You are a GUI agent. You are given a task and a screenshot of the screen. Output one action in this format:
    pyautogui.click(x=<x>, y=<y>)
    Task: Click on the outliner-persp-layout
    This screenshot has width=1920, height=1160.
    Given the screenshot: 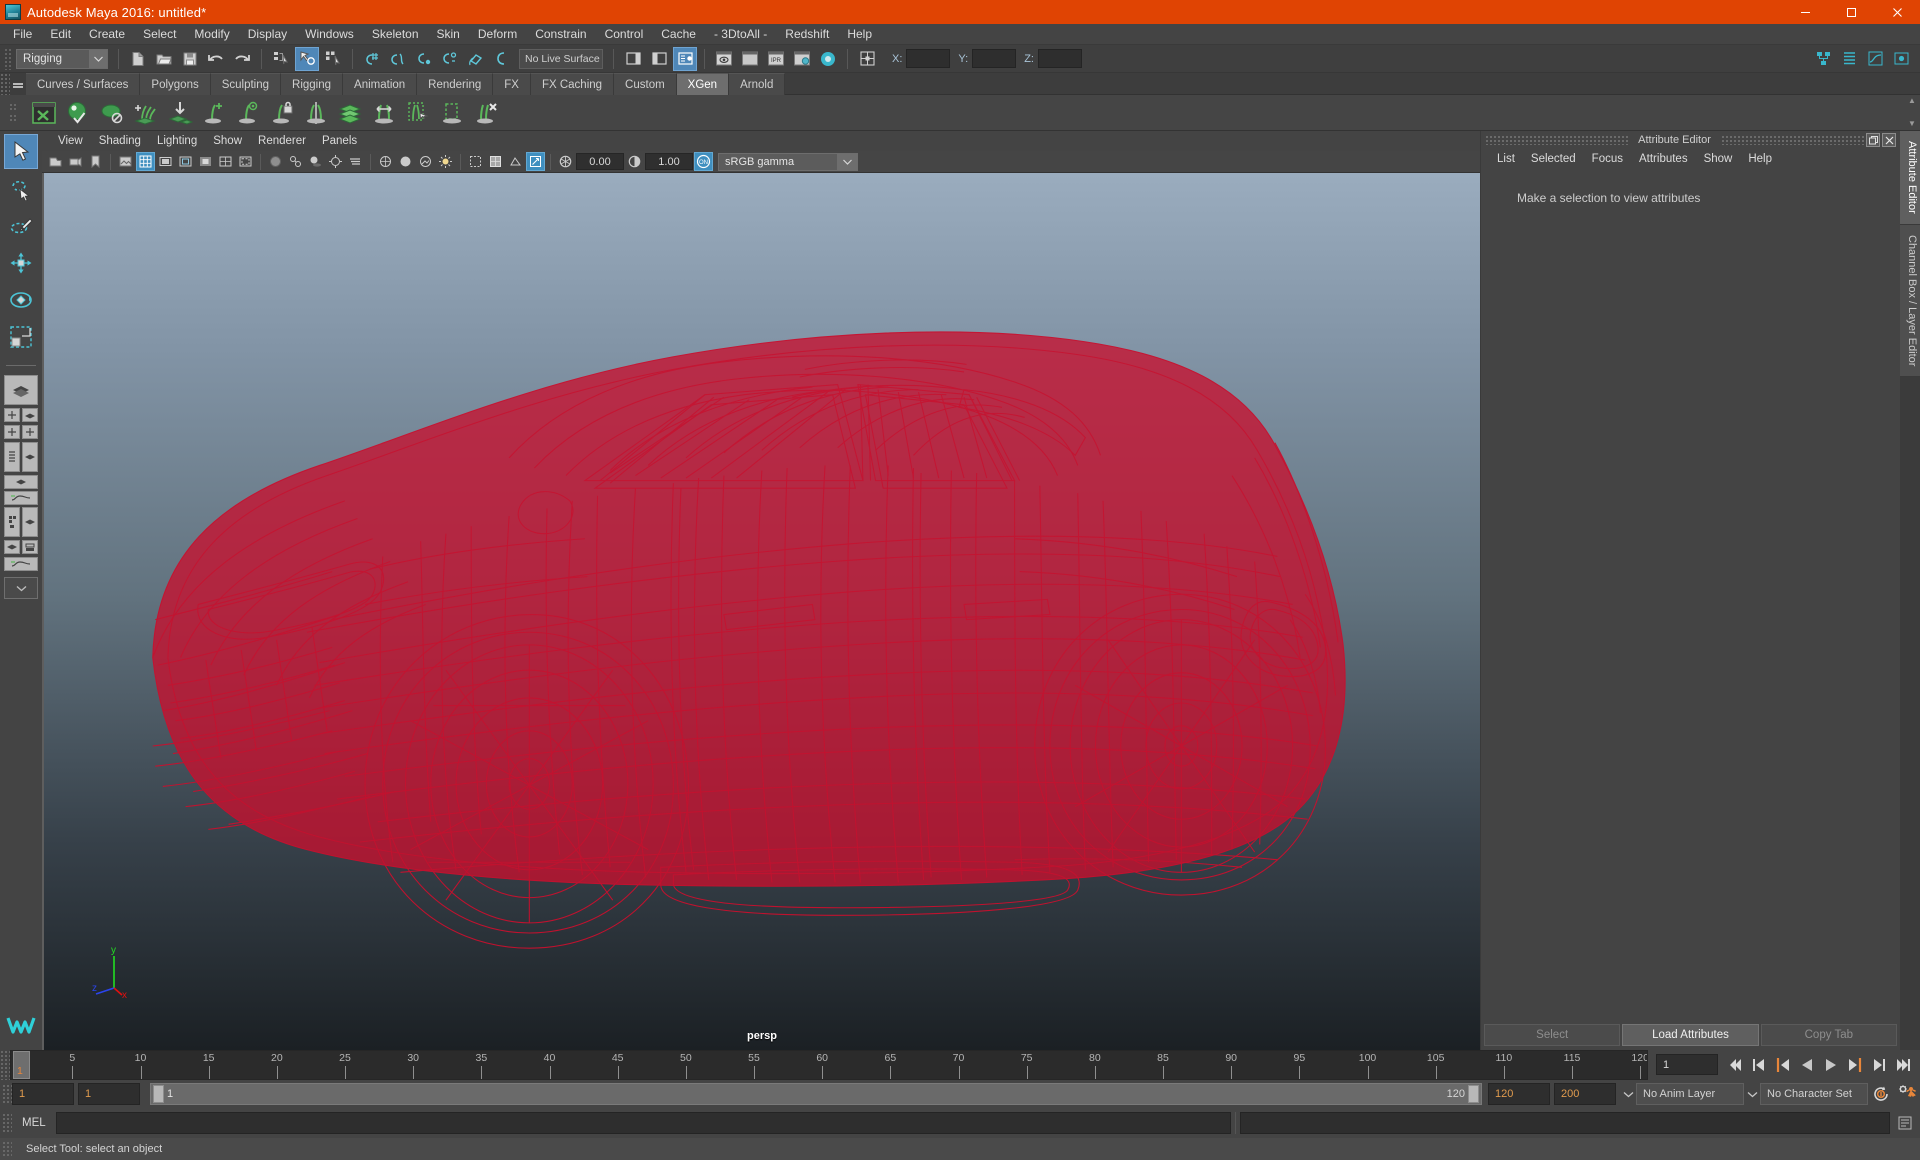 What is the action you would take?
    pyautogui.click(x=21, y=432)
    